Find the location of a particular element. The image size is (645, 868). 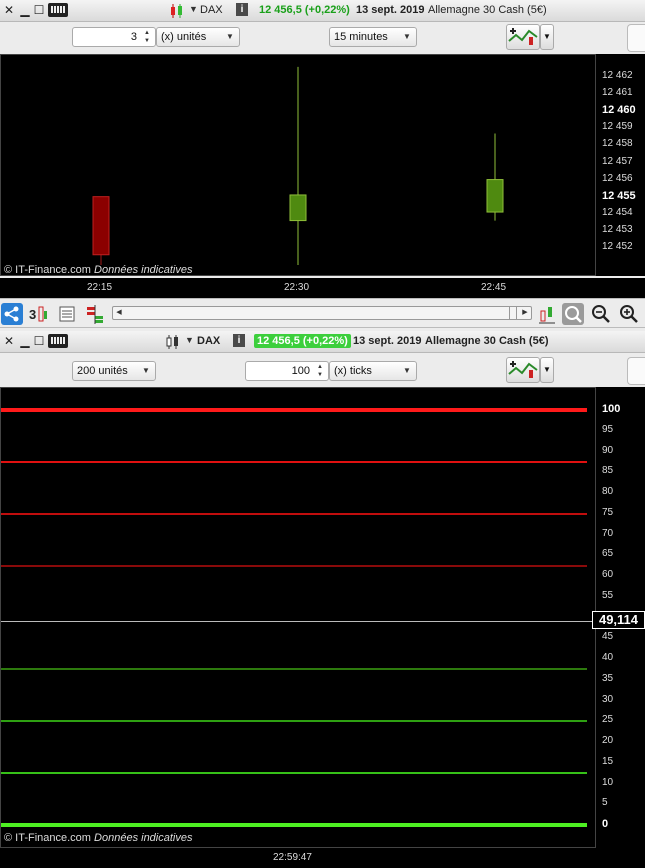

ticks-select: (x) ticks ▼ is located at coordinates (373, 371).